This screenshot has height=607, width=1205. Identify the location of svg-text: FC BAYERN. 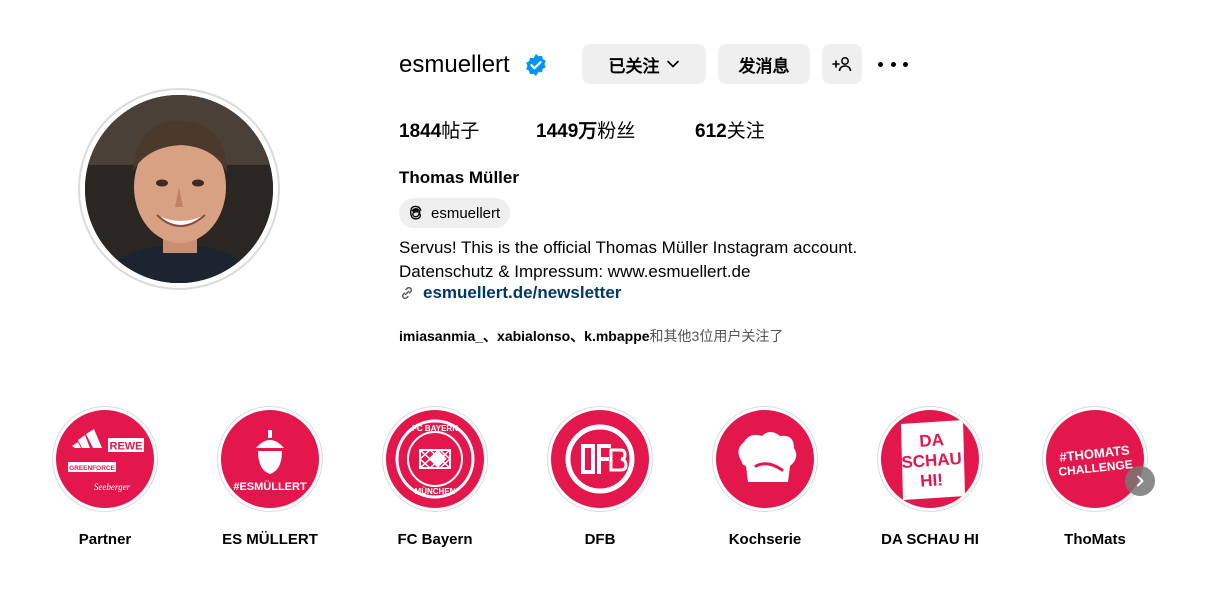
(435, 428).